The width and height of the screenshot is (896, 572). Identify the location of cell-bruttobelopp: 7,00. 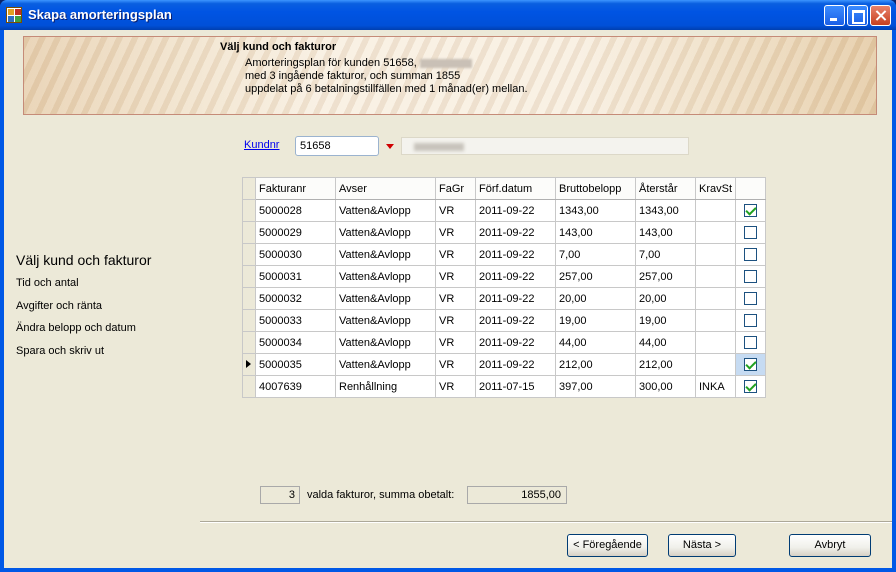
(595, 254).